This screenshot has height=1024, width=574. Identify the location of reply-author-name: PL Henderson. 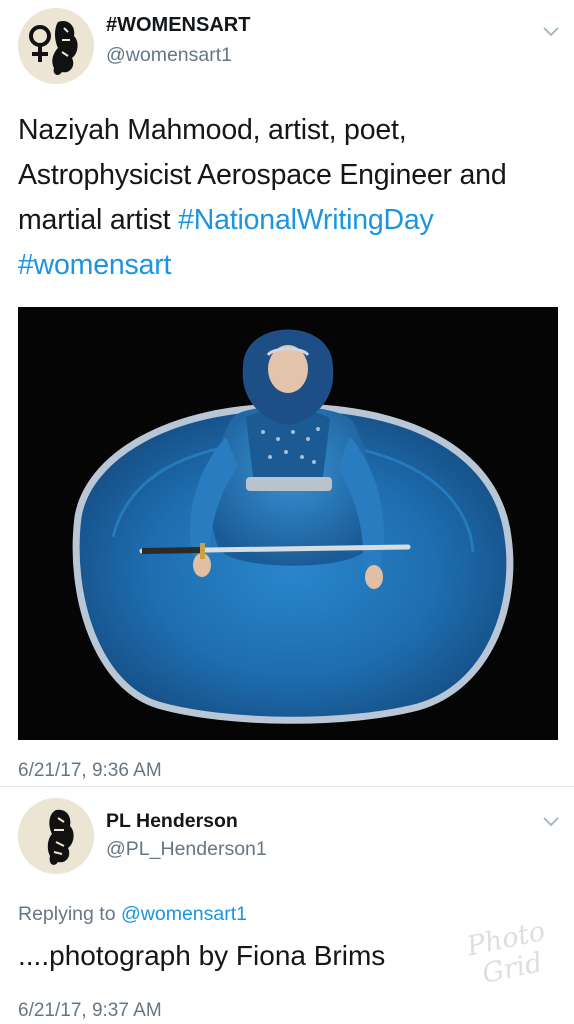
(172, 821).